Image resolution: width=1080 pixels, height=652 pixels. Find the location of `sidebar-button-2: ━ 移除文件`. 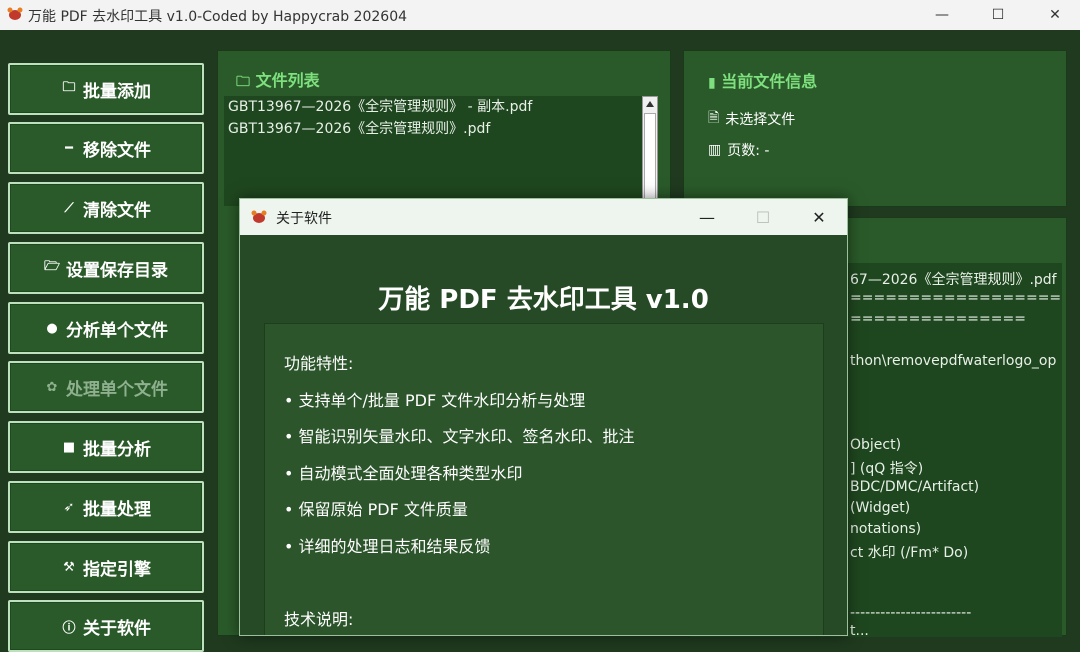

sidebar-button-2: ━ 移除文件 is located at coordinates (106, 148).